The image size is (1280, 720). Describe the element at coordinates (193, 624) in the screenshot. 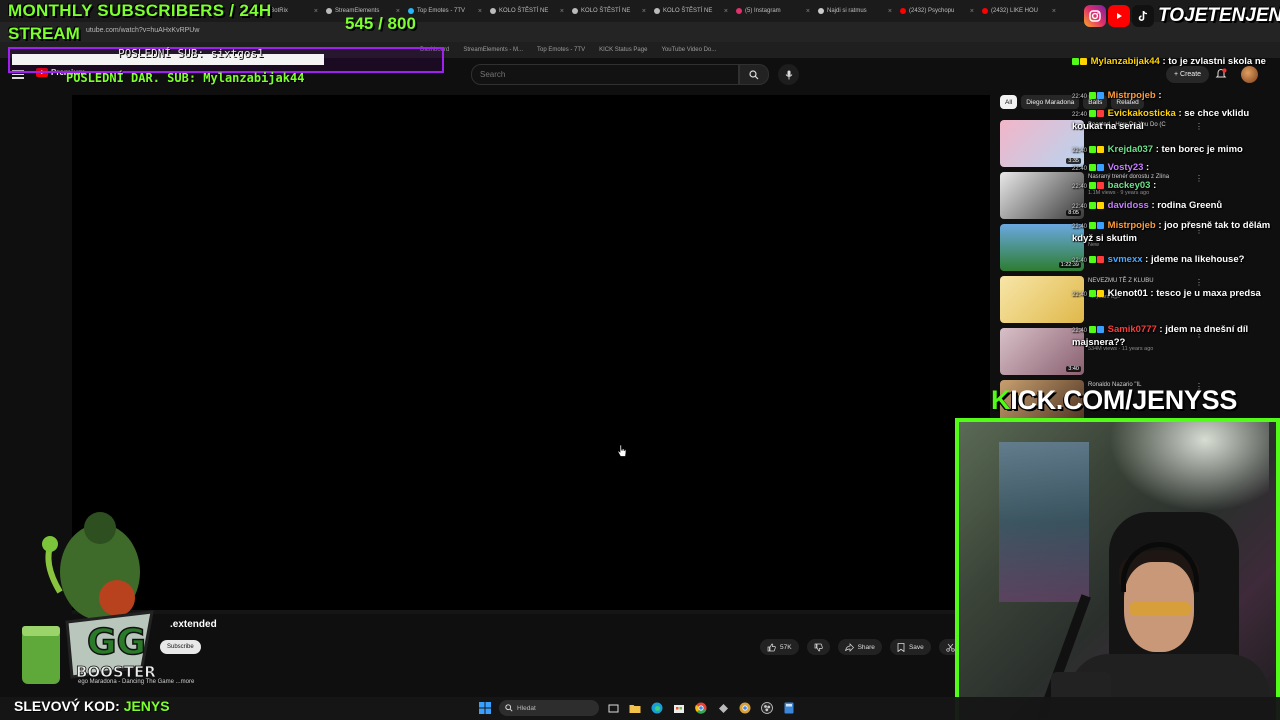

I see `video-title: .extended` at that location.